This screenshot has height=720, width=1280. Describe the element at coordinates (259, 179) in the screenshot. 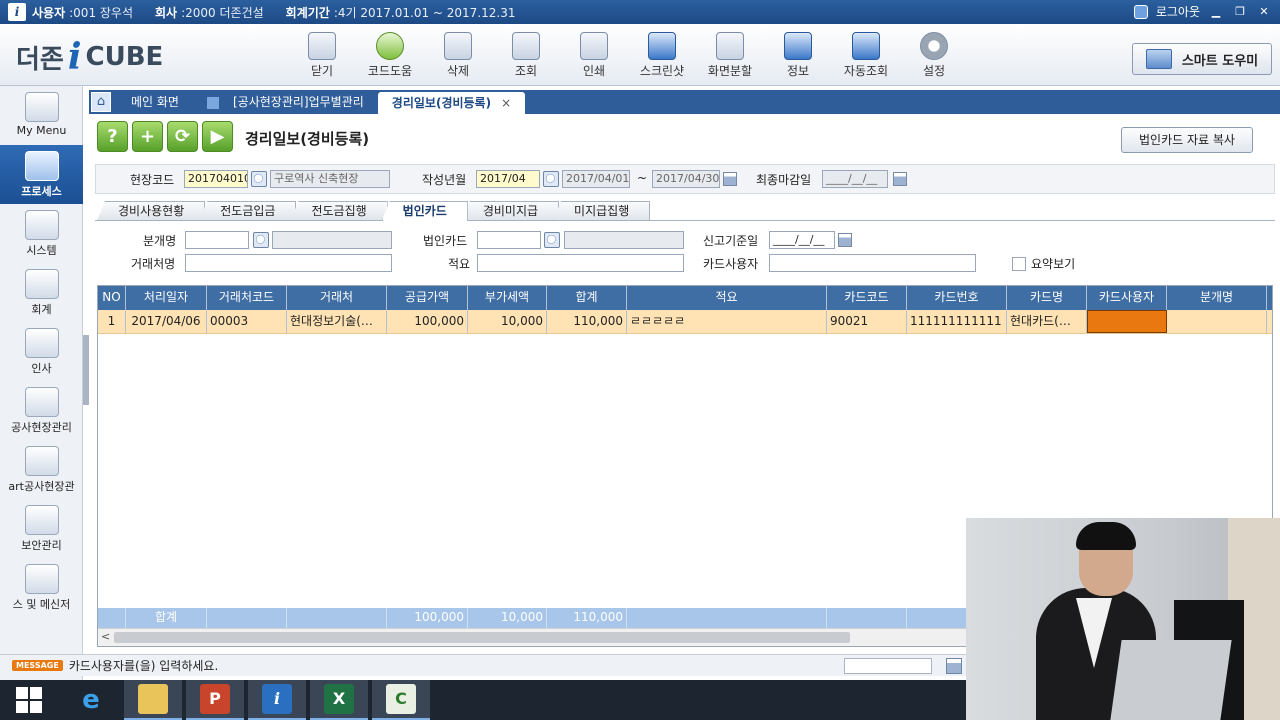

I see `site-search-icon` at that location.